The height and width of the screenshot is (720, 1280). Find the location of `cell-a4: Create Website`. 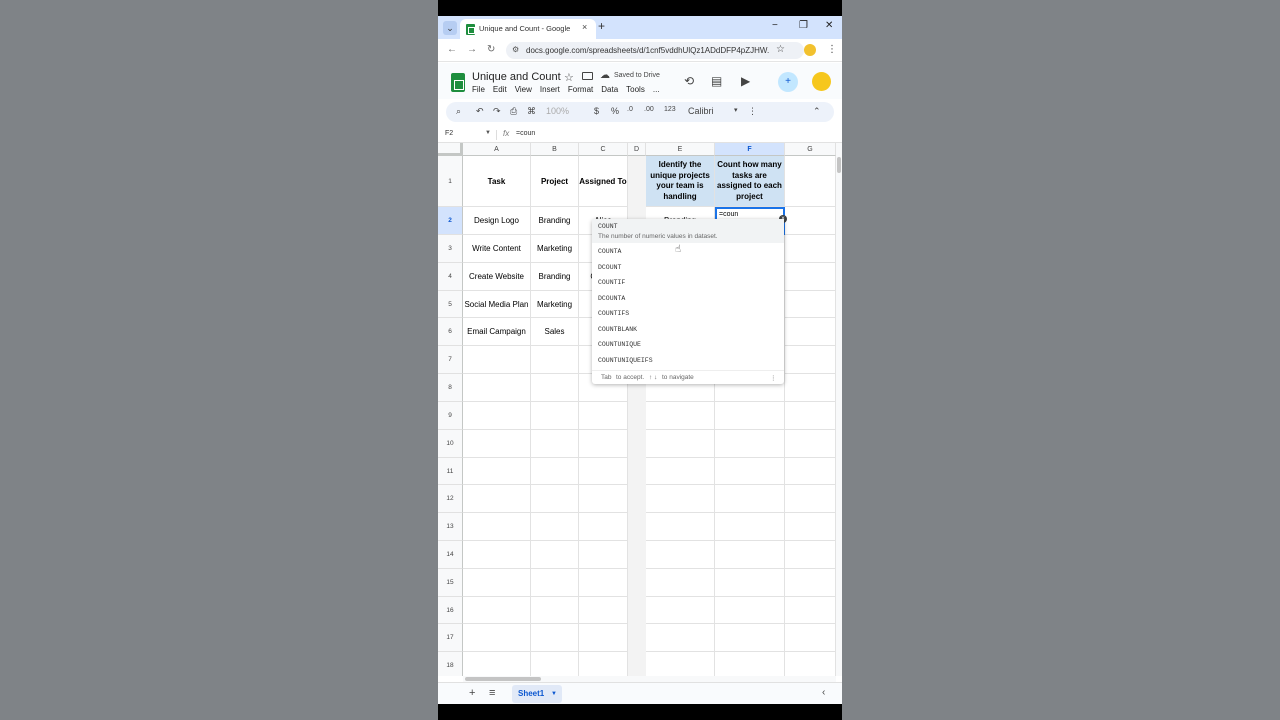

cell-a4: Create Website is located at coordinates (497, 277).